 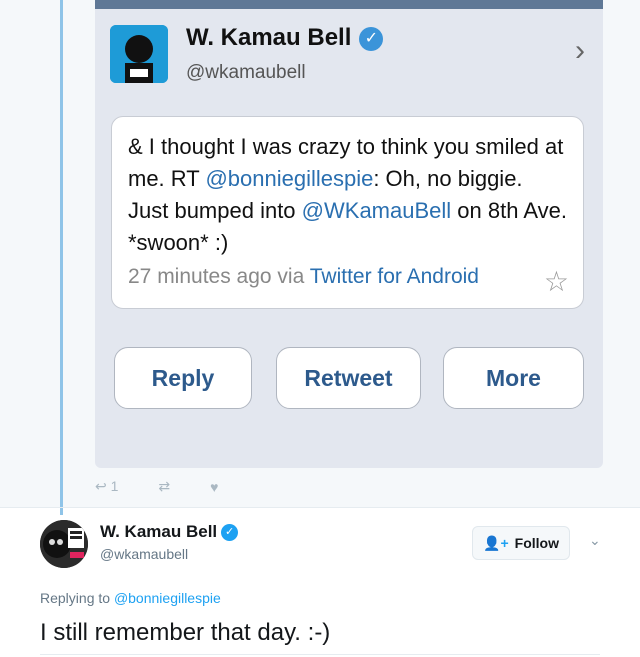 What do you see at coordinates (496, 542) in the screenshot?
I see `add-user-icon: 👤+` at bounding box center [496, 542].